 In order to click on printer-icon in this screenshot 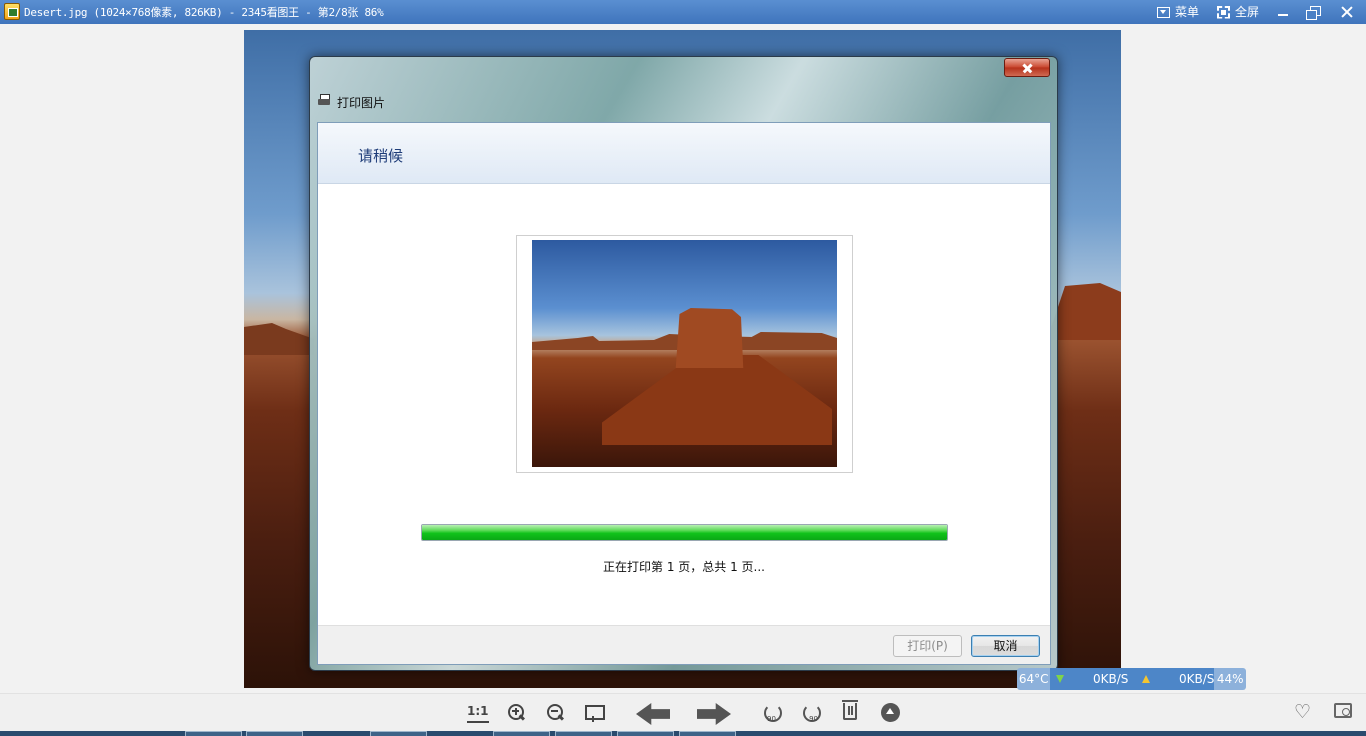, I will do `click(324, 100)`.